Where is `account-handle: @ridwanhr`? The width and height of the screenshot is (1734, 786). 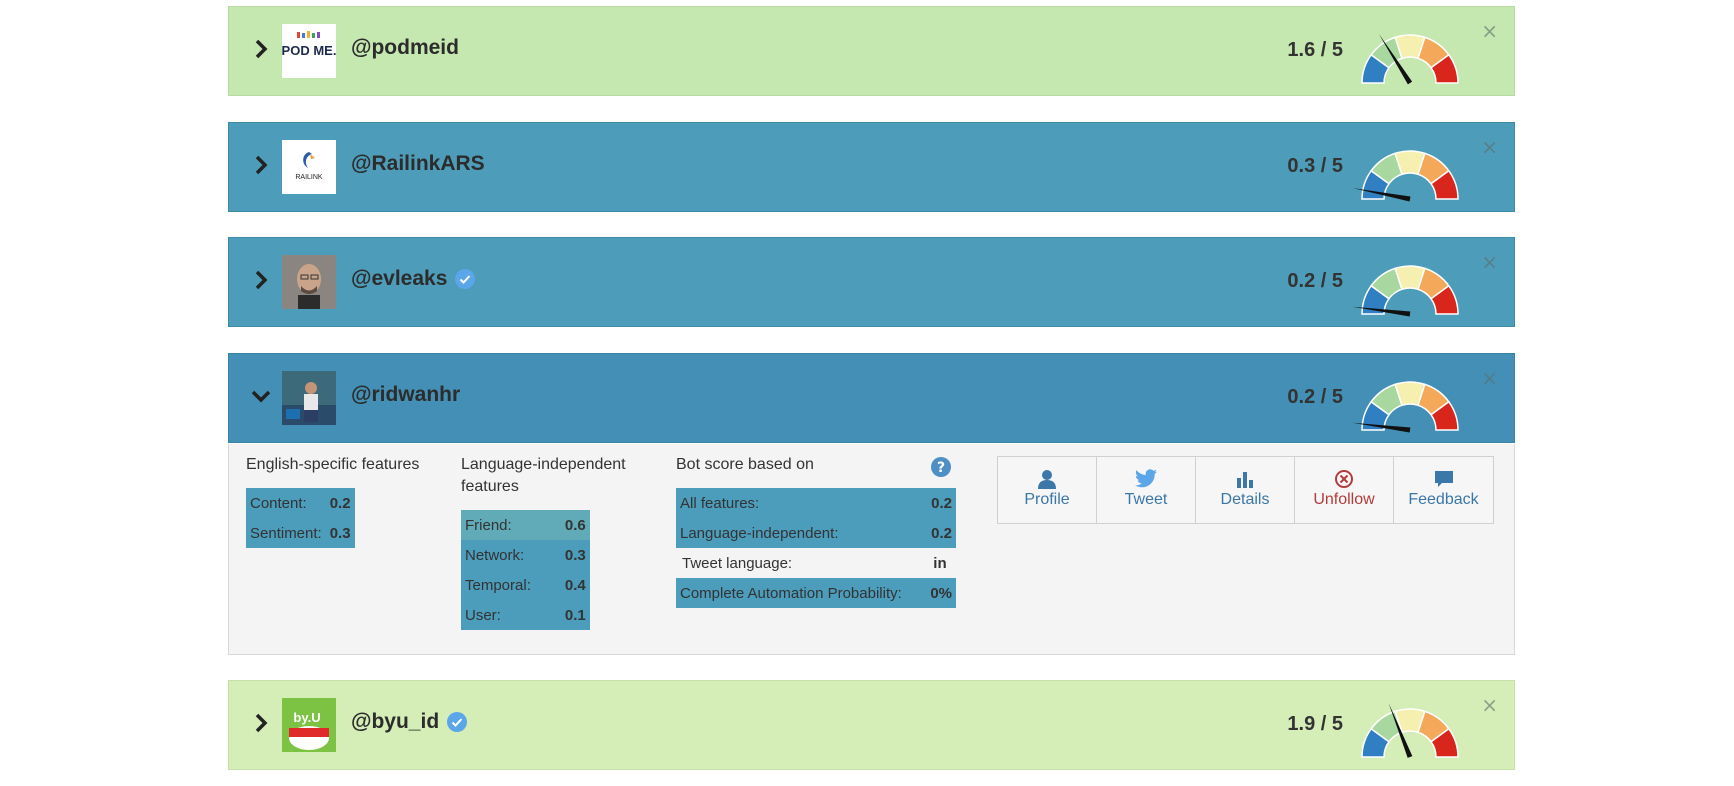
account-handle: @ridwanhr is located at coordinates (405, 395).